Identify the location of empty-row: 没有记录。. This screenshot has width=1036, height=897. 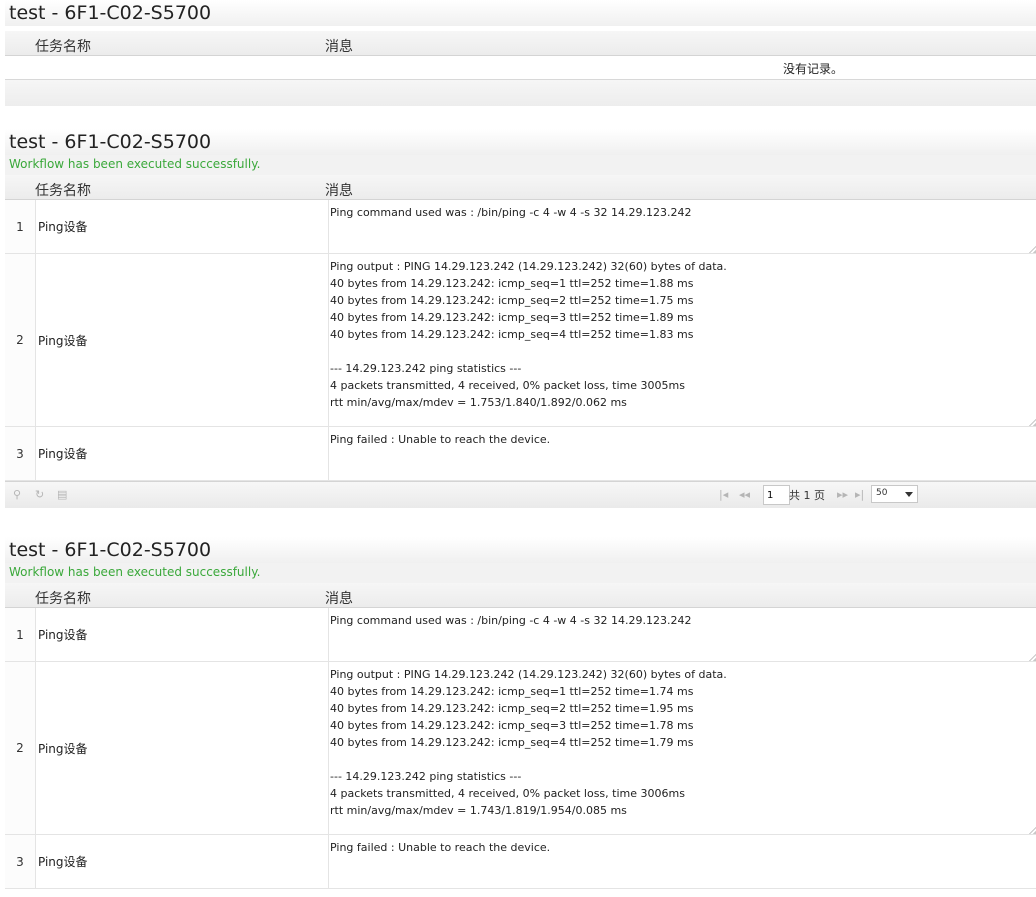
(520, 68).